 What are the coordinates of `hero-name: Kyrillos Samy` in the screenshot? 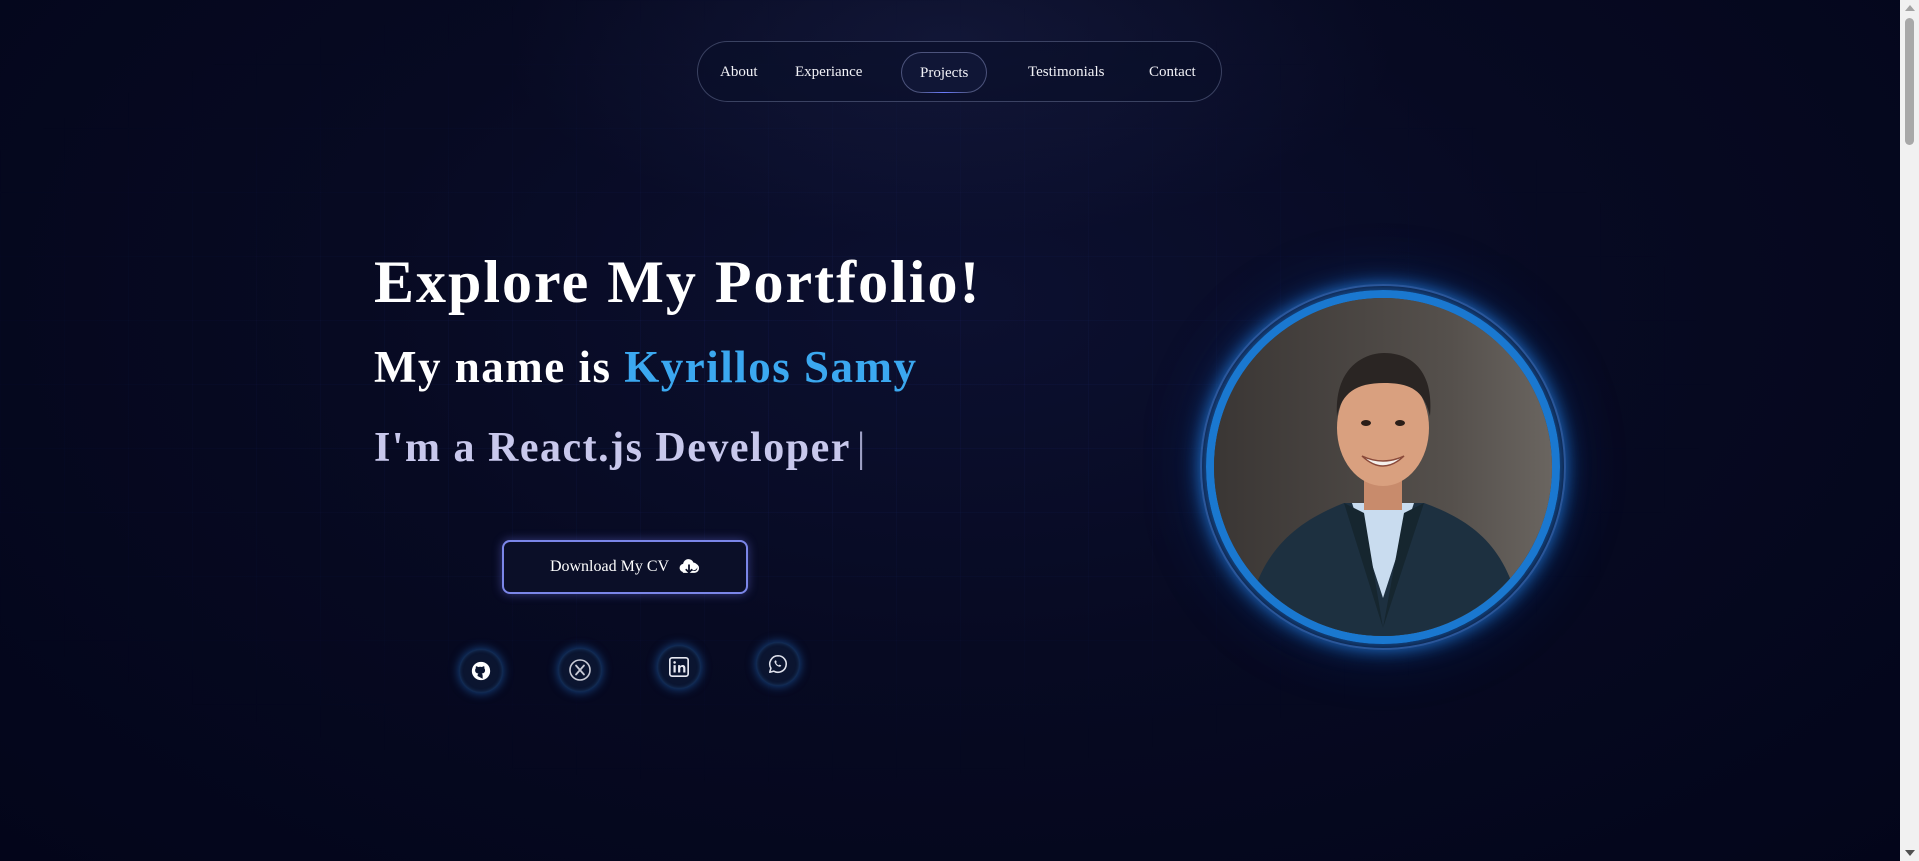 It's located at (771, 367).